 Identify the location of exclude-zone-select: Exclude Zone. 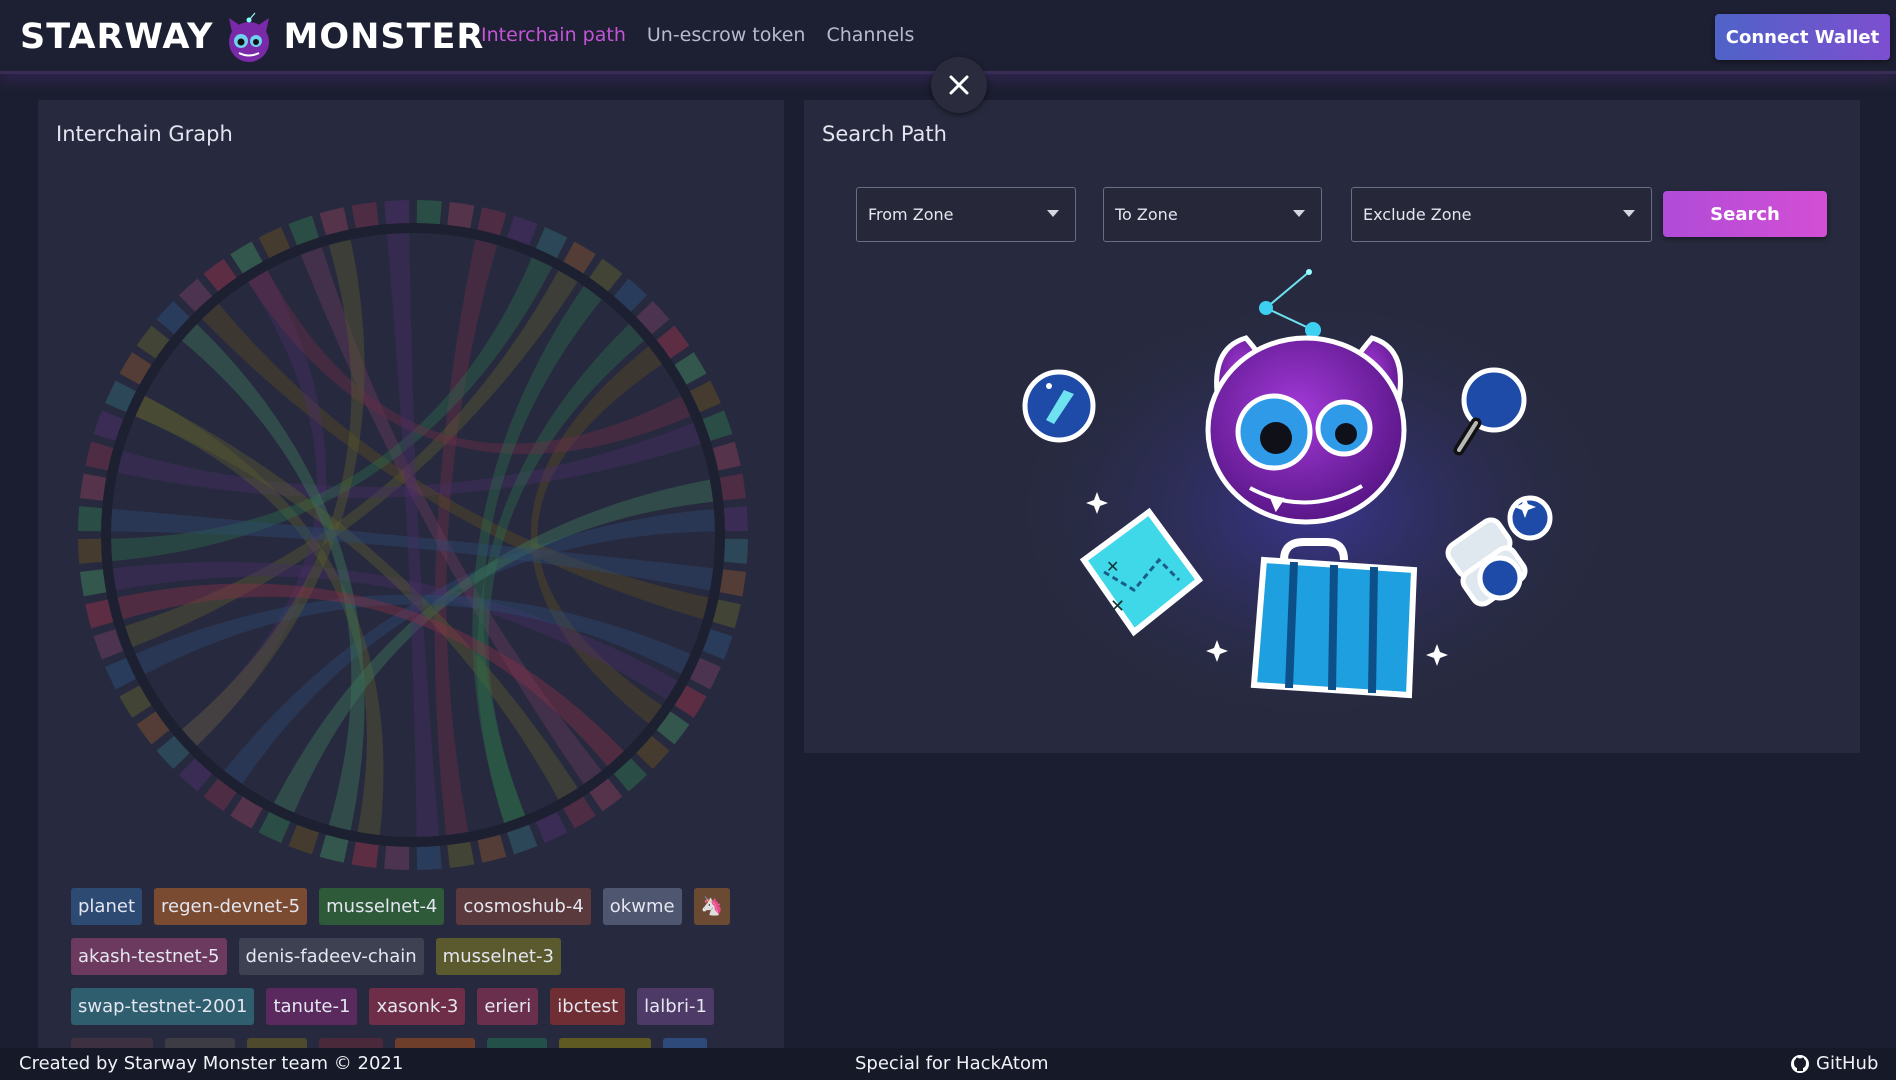
(1501, 214).